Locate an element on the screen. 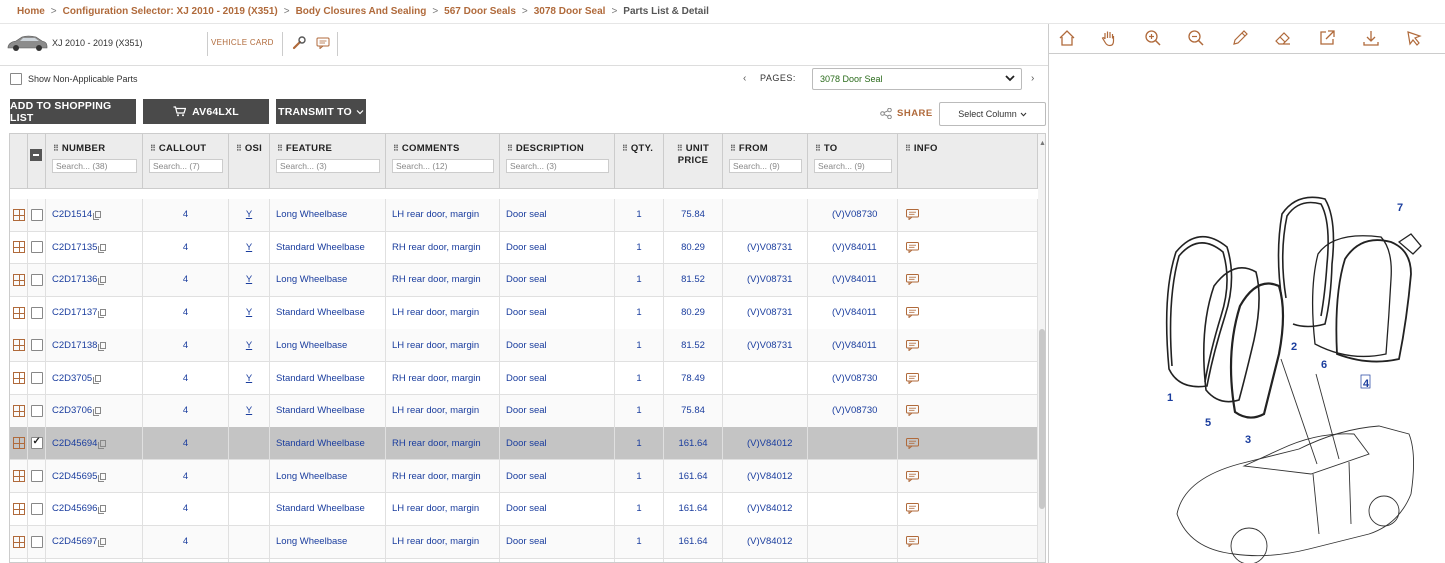 The width and height of the screenshot is (1445, 563). part-number-link: C2D3706 is located at coordinates (72, 410).